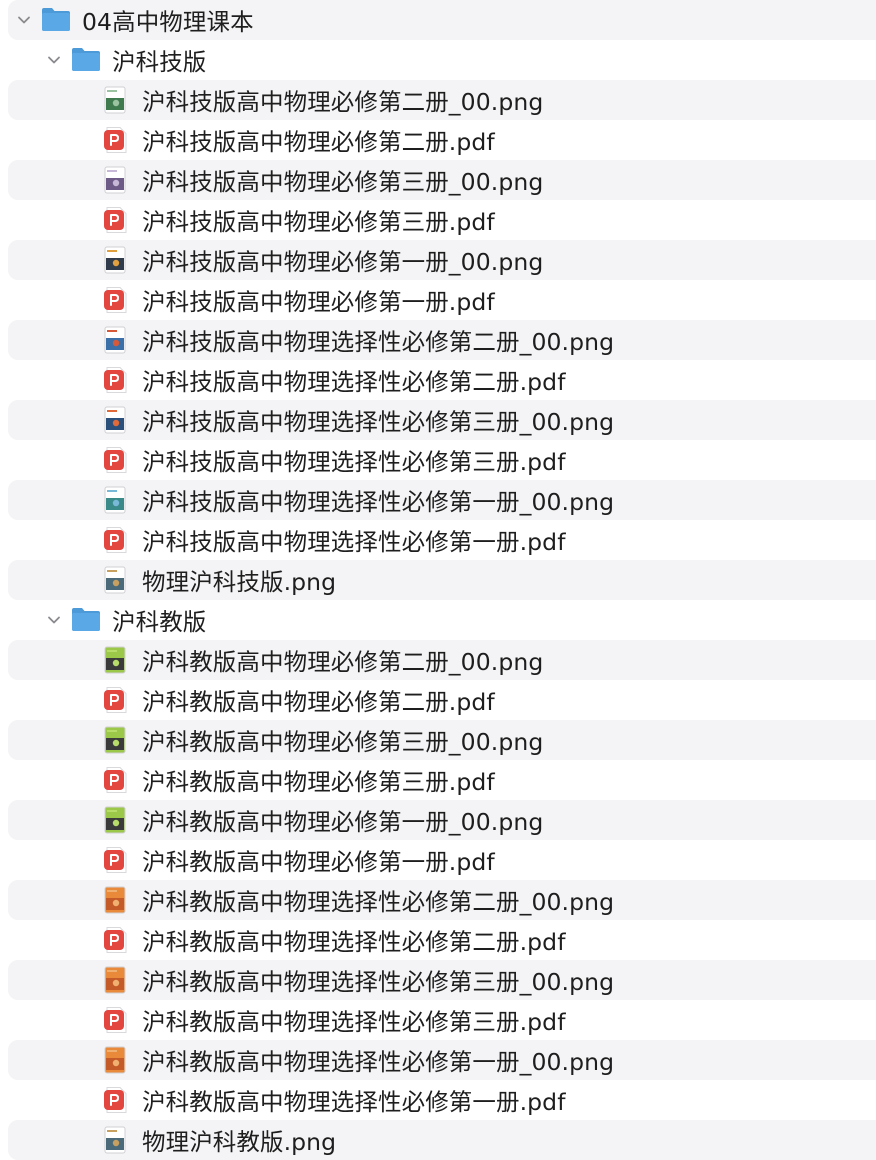 The height and width of the screenshot is (1160, 876). I want to click on file-row: 沪科技版高中物理选择性必修第二册_00.png, so click(438, 340).